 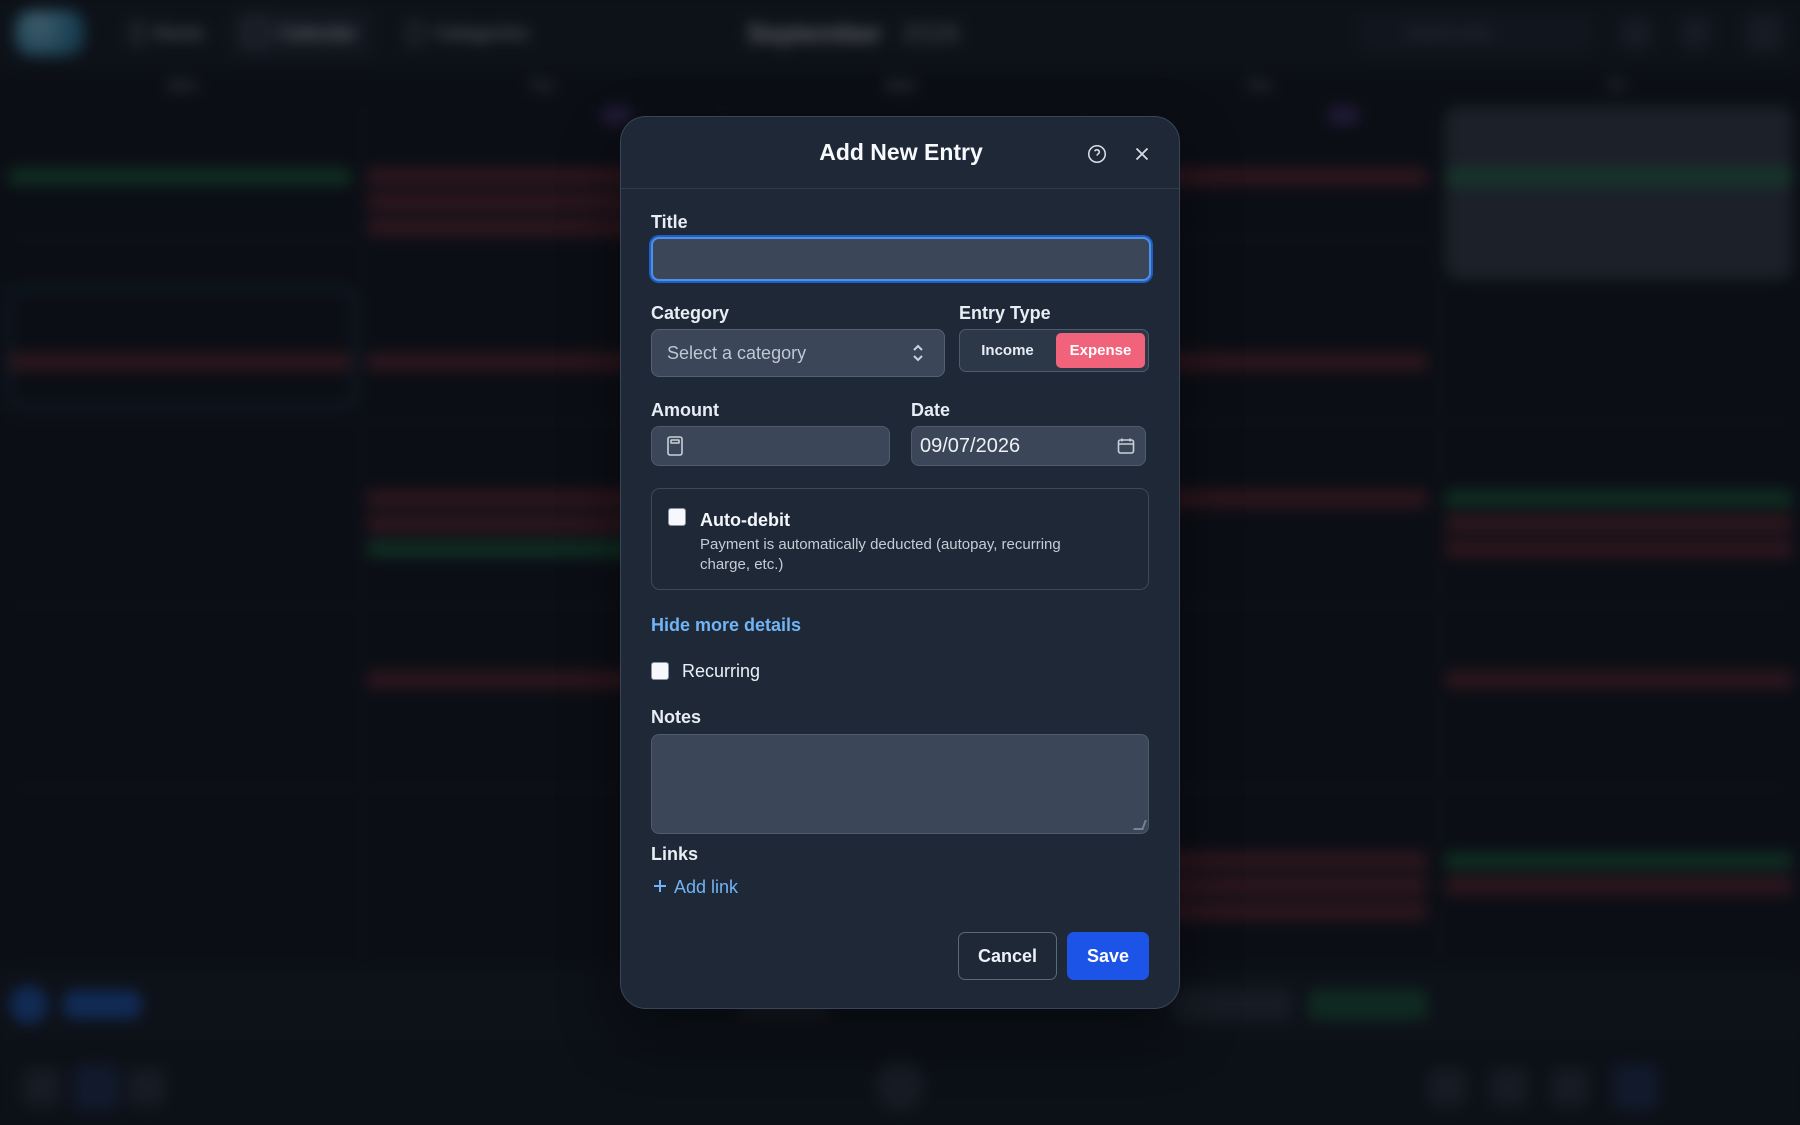 What do you see at coordinates (675, 446) in the screenshot?
I see `calculator-icon` at bounding box center [675, 446].